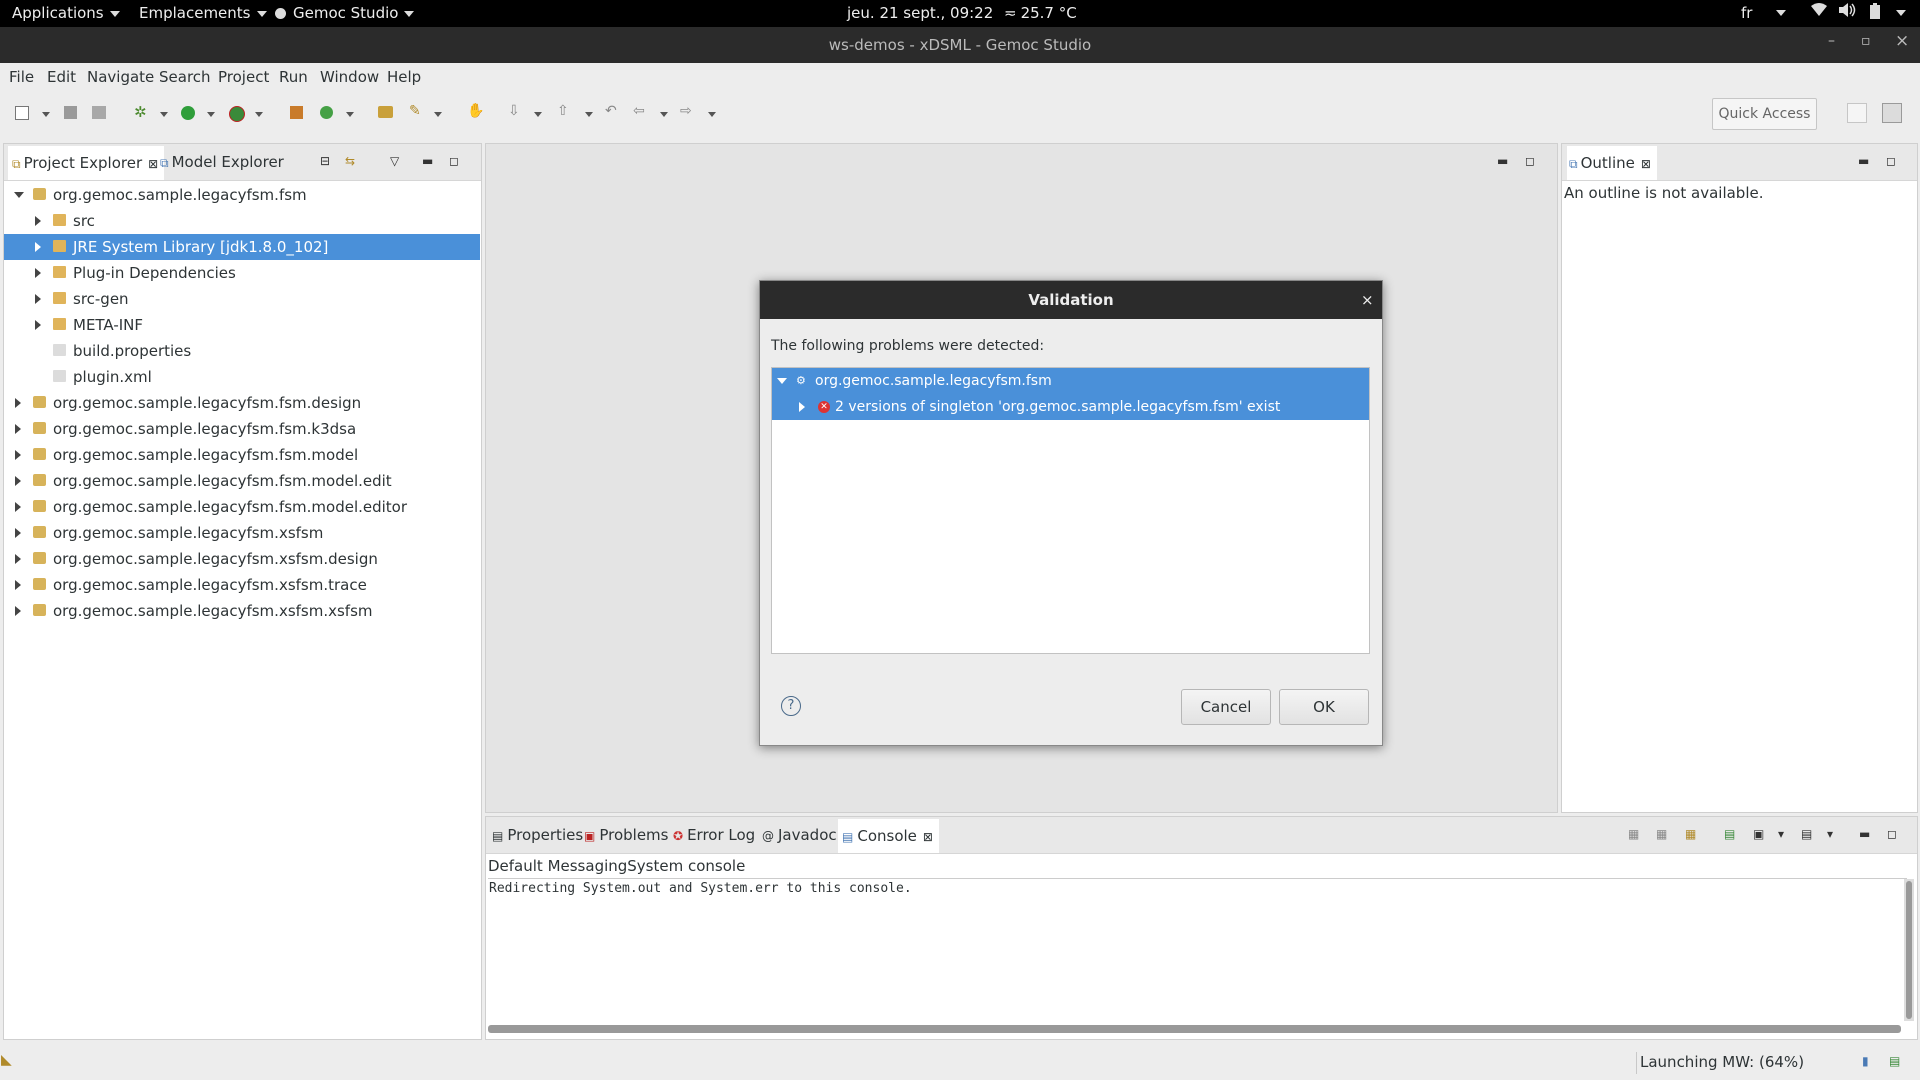 This screenshot has height=1080, width=1920. Describe the element at coordinates (66, 13) in the screenshot. I see `applications-menu: Applications` at that location.